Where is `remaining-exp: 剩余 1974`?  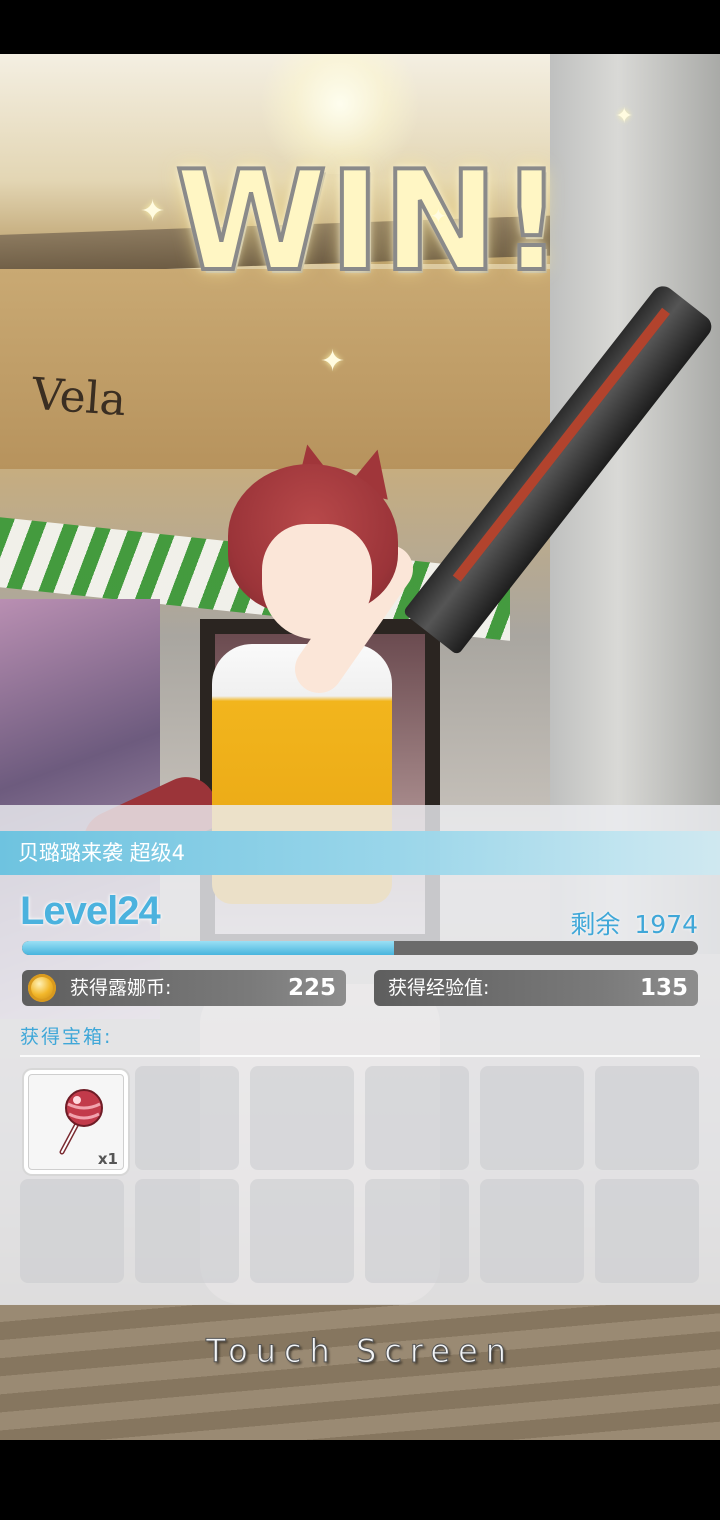 remaining-exp: 剩余 1974 is located at coordinates (634, 925).